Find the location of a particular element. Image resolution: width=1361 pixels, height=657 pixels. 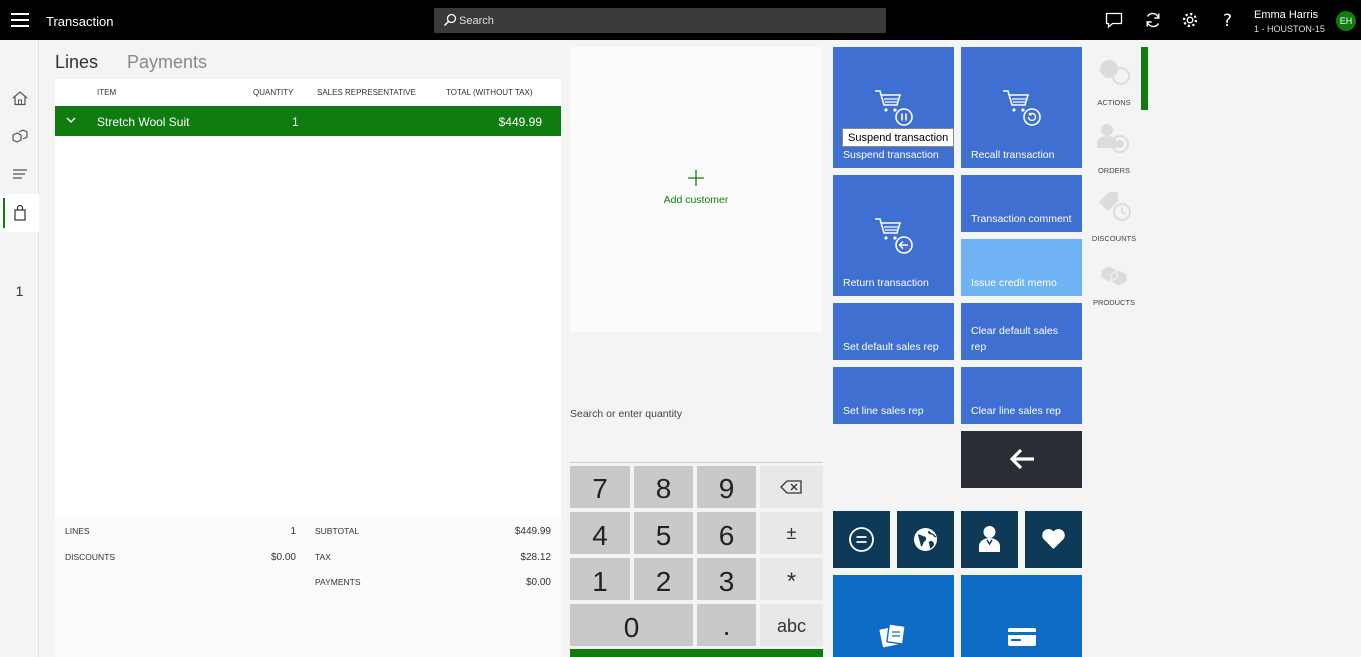

shopping-bag-icon is located at coordinates (20, 212).